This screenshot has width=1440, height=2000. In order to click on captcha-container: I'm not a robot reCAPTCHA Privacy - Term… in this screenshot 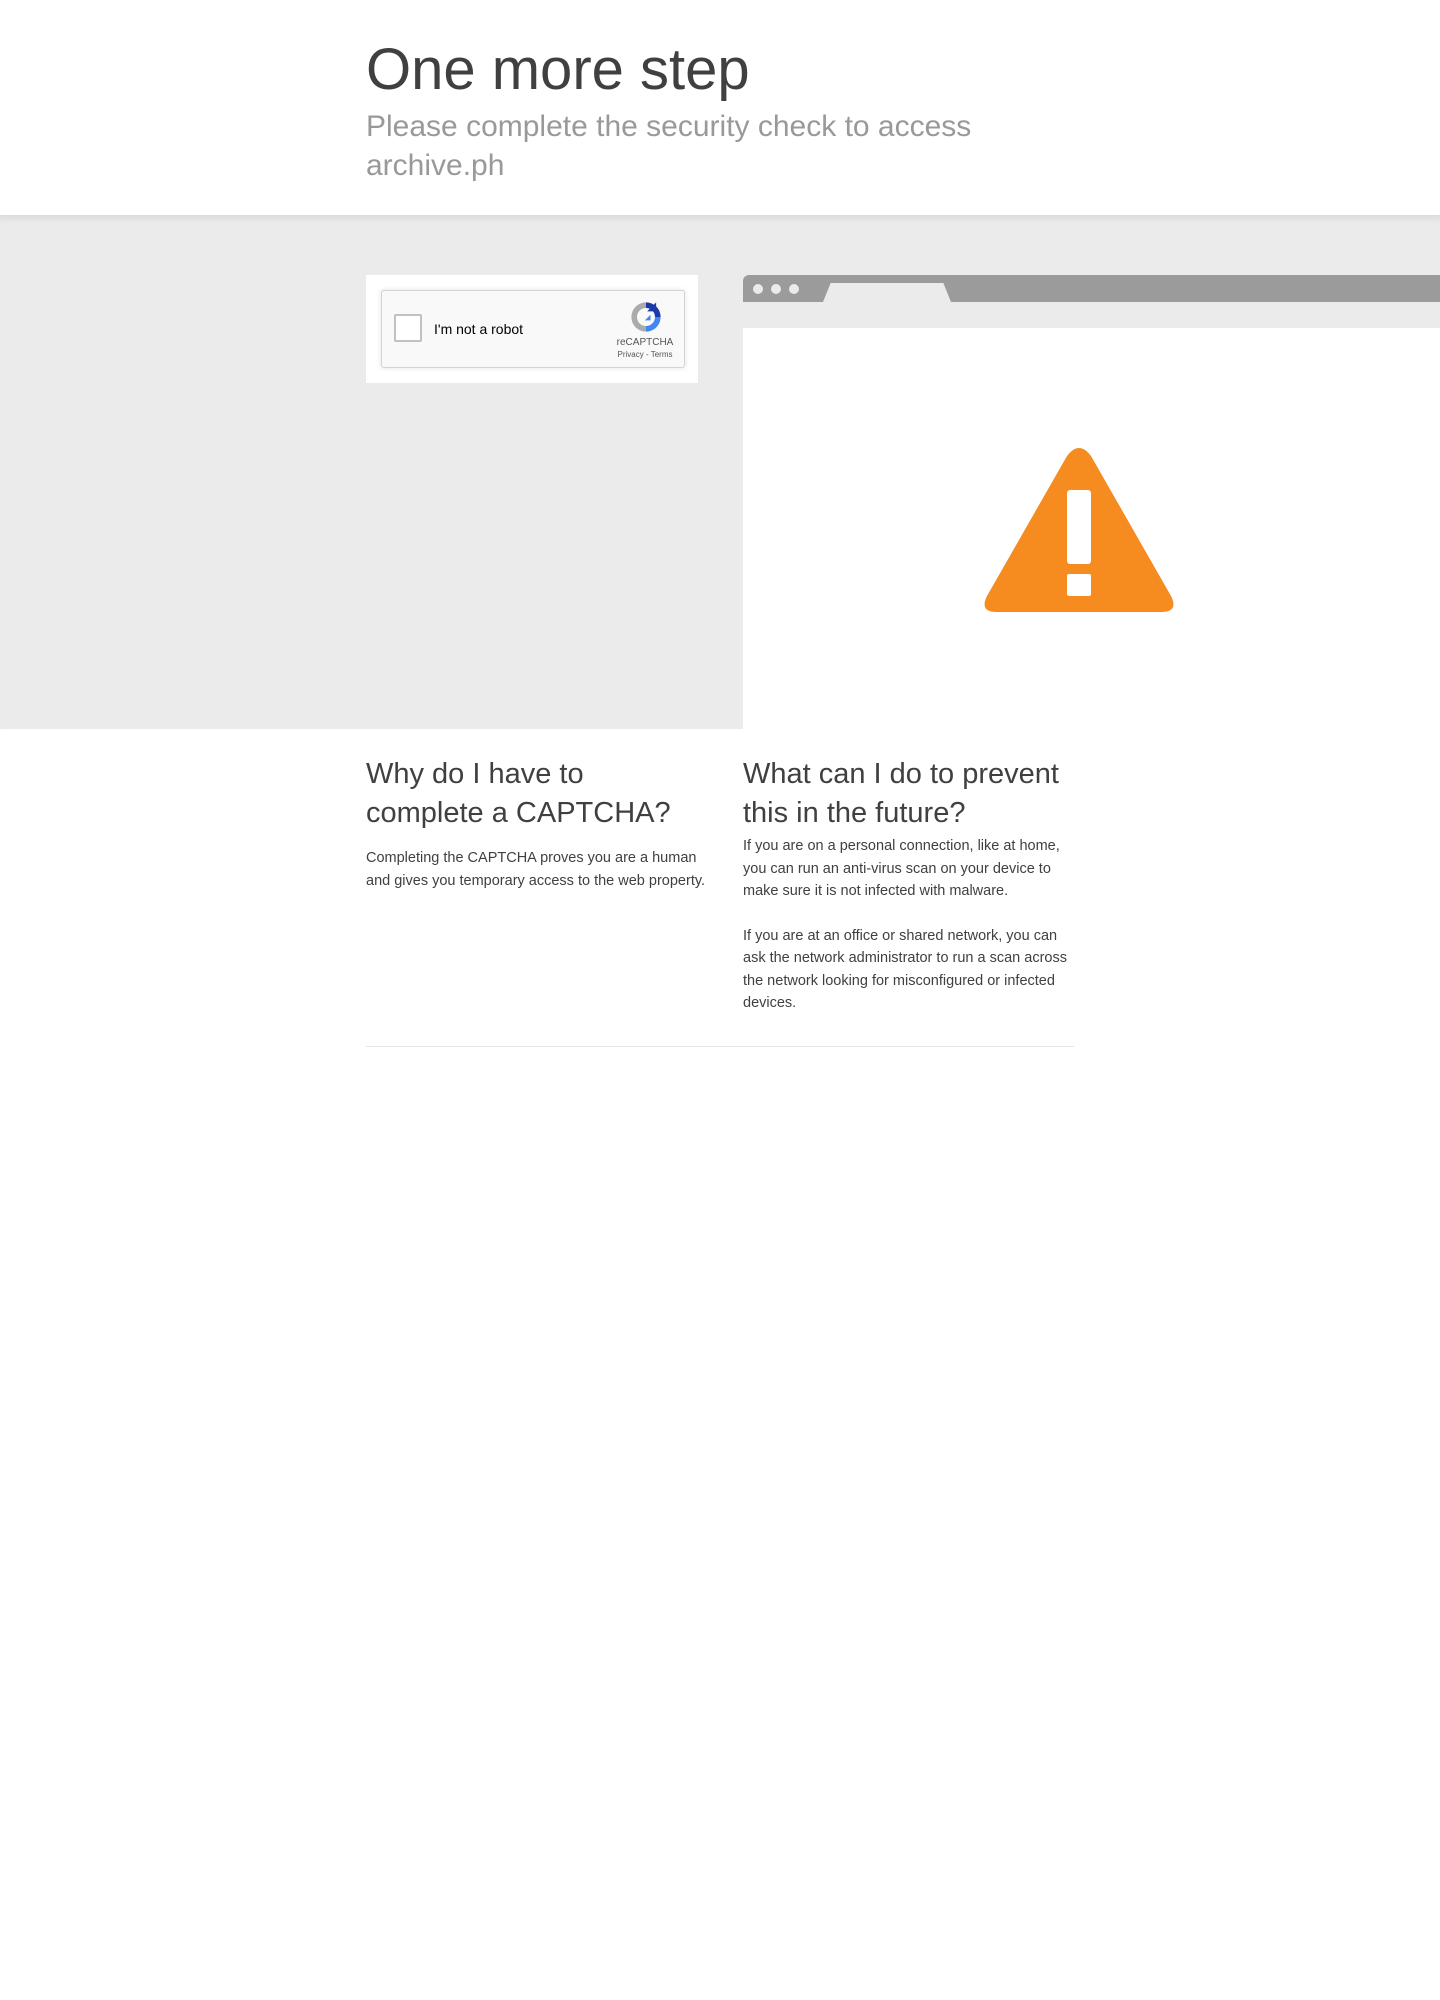, I will do `click(532, 329)`.